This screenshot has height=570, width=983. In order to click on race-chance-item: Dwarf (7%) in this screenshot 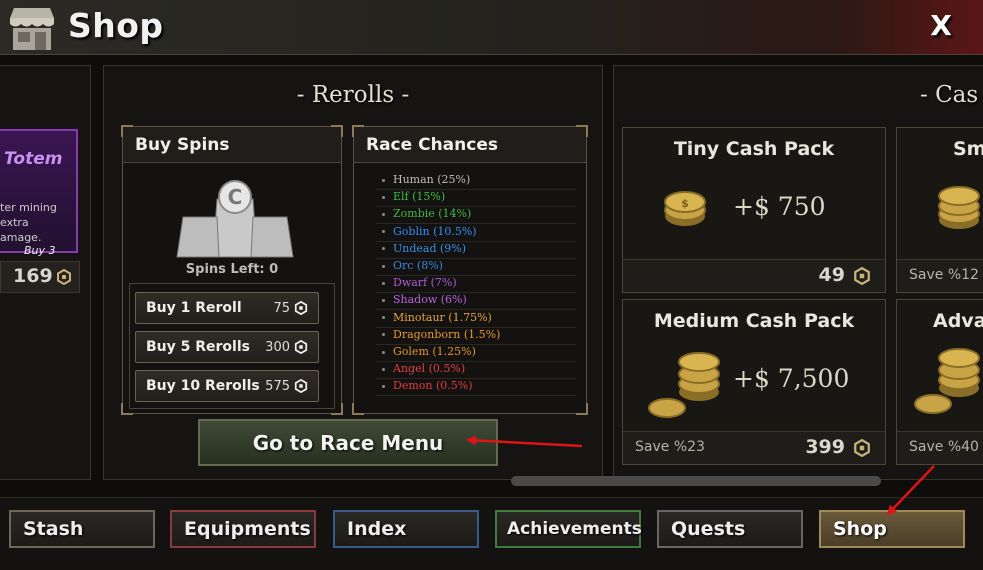, I will do `click(419, 284)`.